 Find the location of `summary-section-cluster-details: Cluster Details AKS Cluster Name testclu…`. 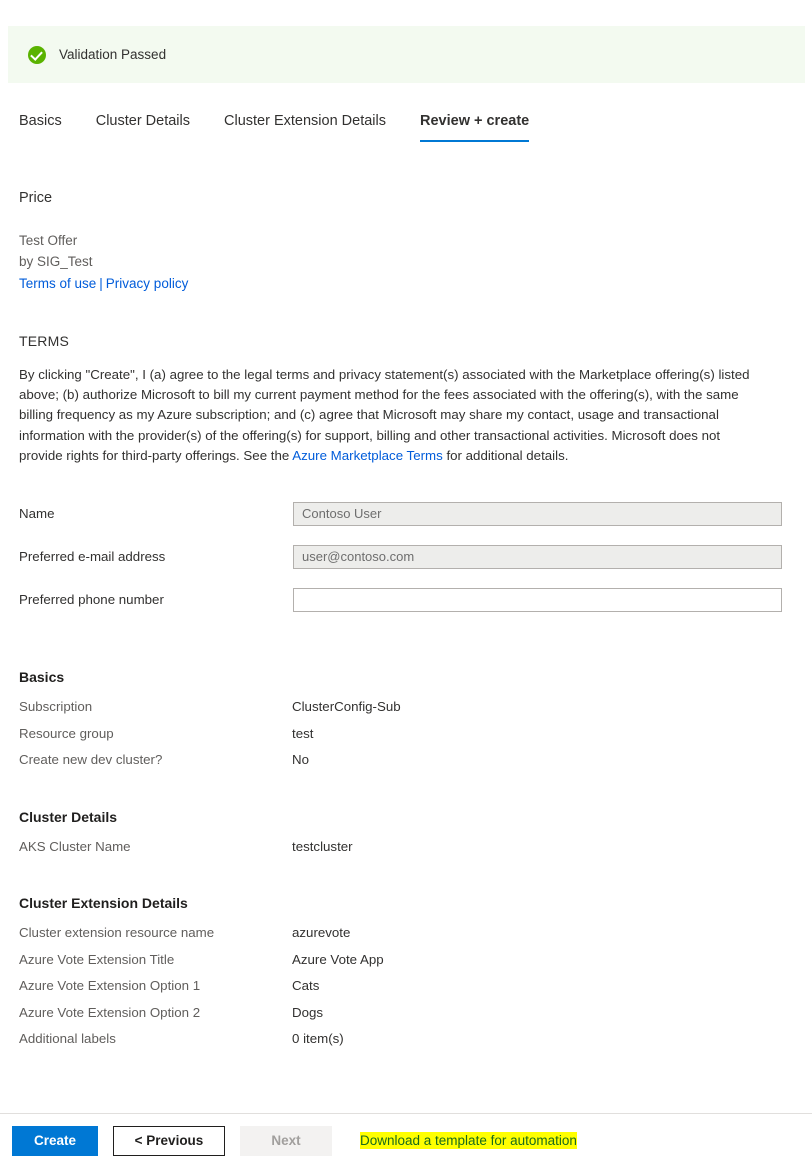

summary-section-cluster-details: Cluster Details AKS Cluster Name testclu… is located at coordinates (406, 837).